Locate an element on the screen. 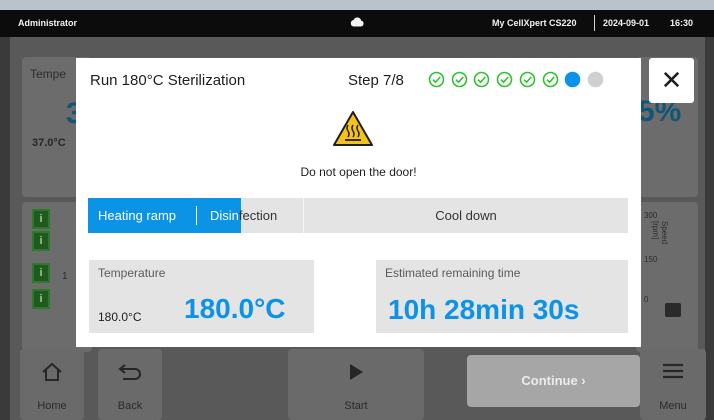  play-icon is located at coordinates (356, 372).